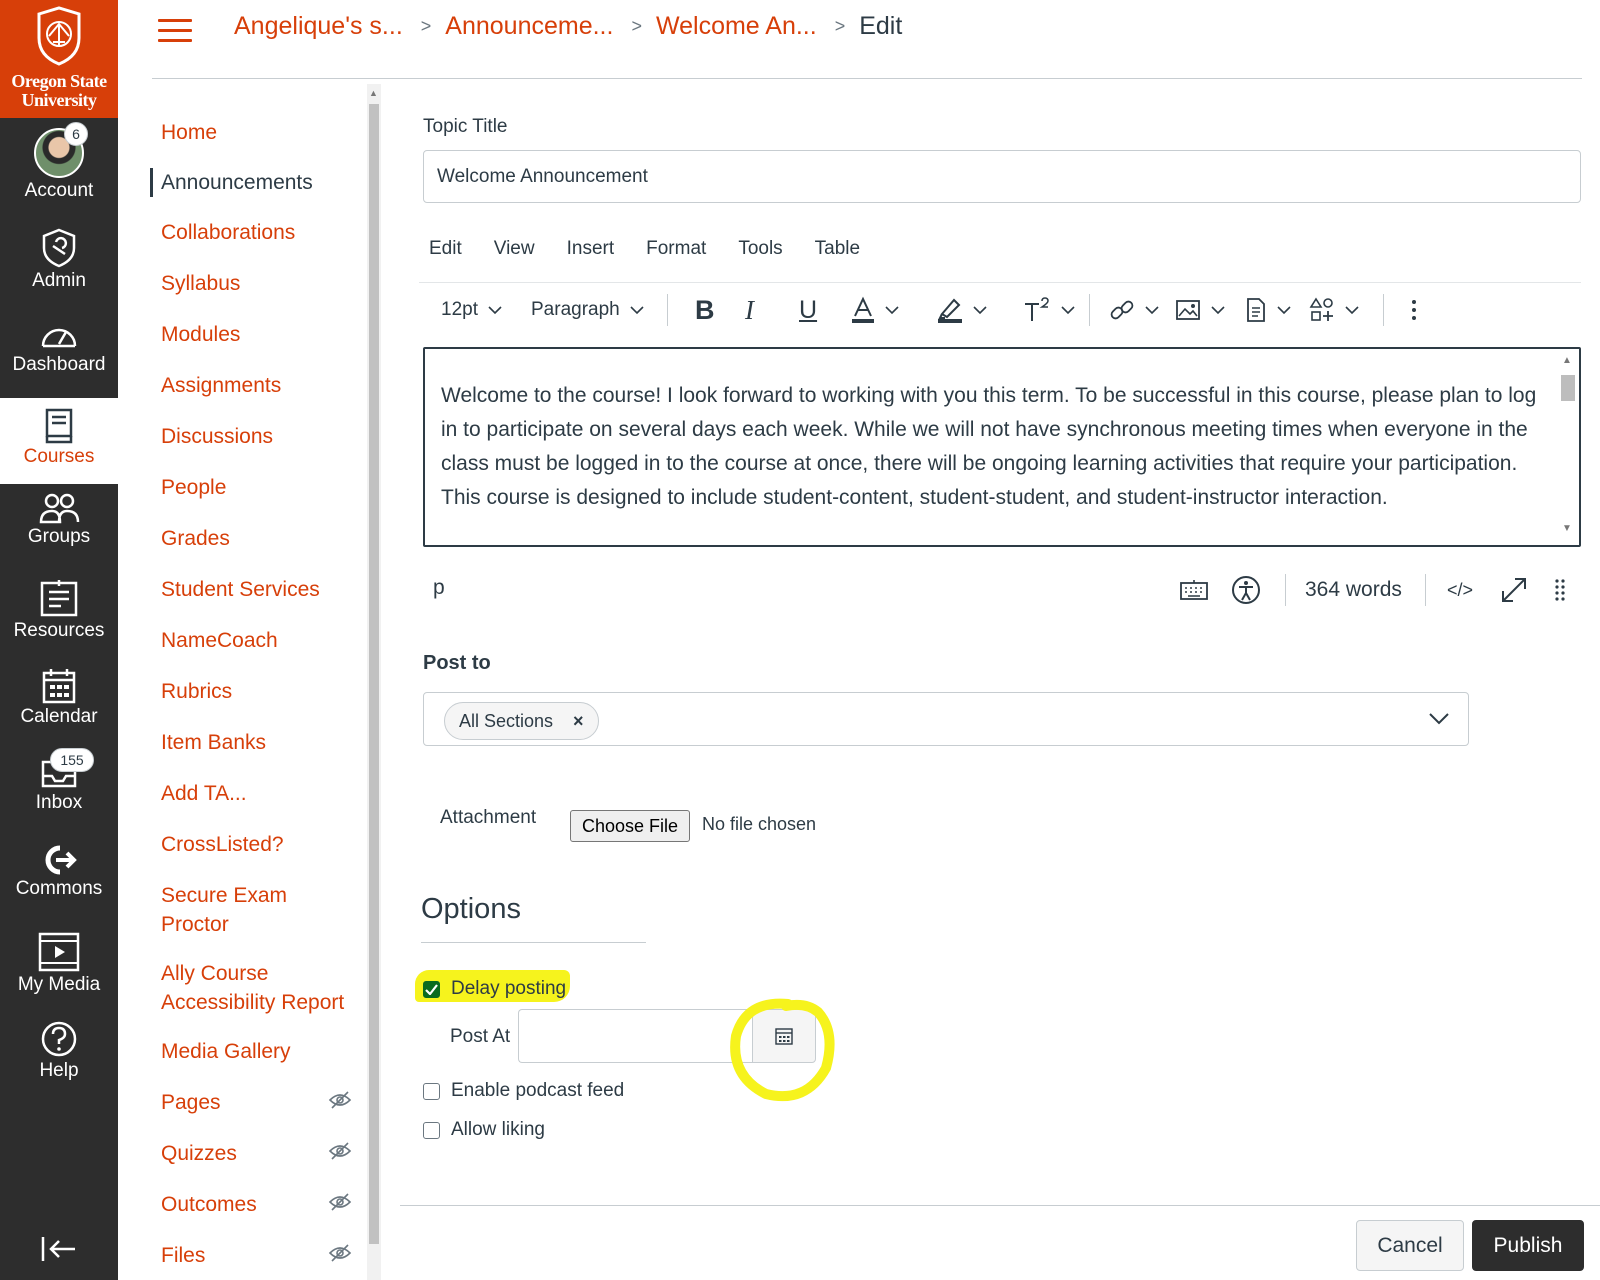 This screenshot has width=1600, height=1280. I want to click on course-nav-ally-report: Ally Course Accessibility Report, so click(254, 988).